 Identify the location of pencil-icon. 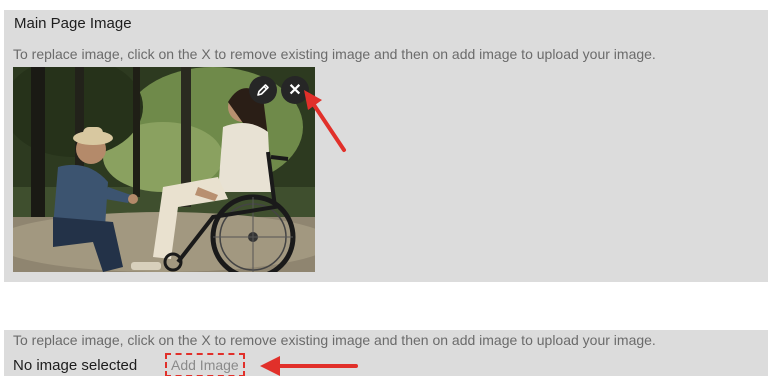
(263, 90).